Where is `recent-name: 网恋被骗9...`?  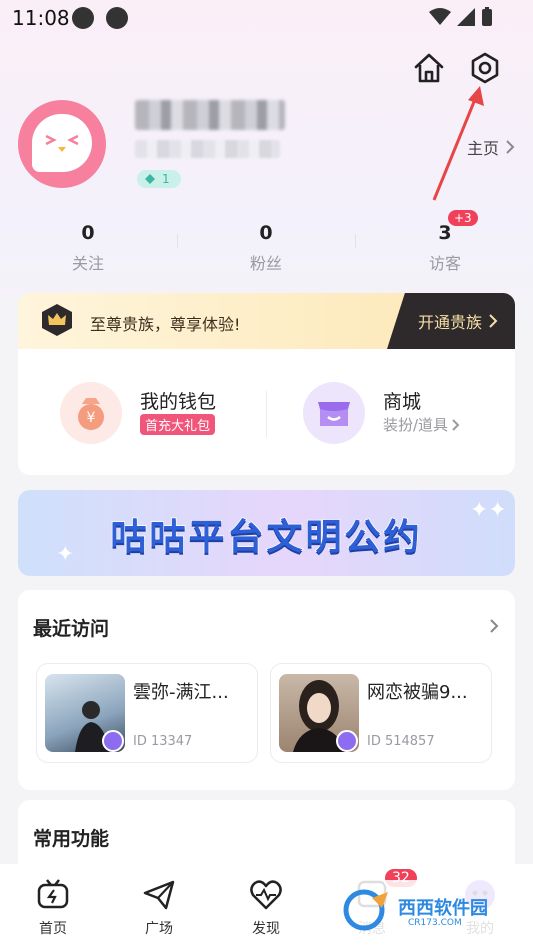
recent-name: 网恋被骗9... is located at coordinates (417, 692).